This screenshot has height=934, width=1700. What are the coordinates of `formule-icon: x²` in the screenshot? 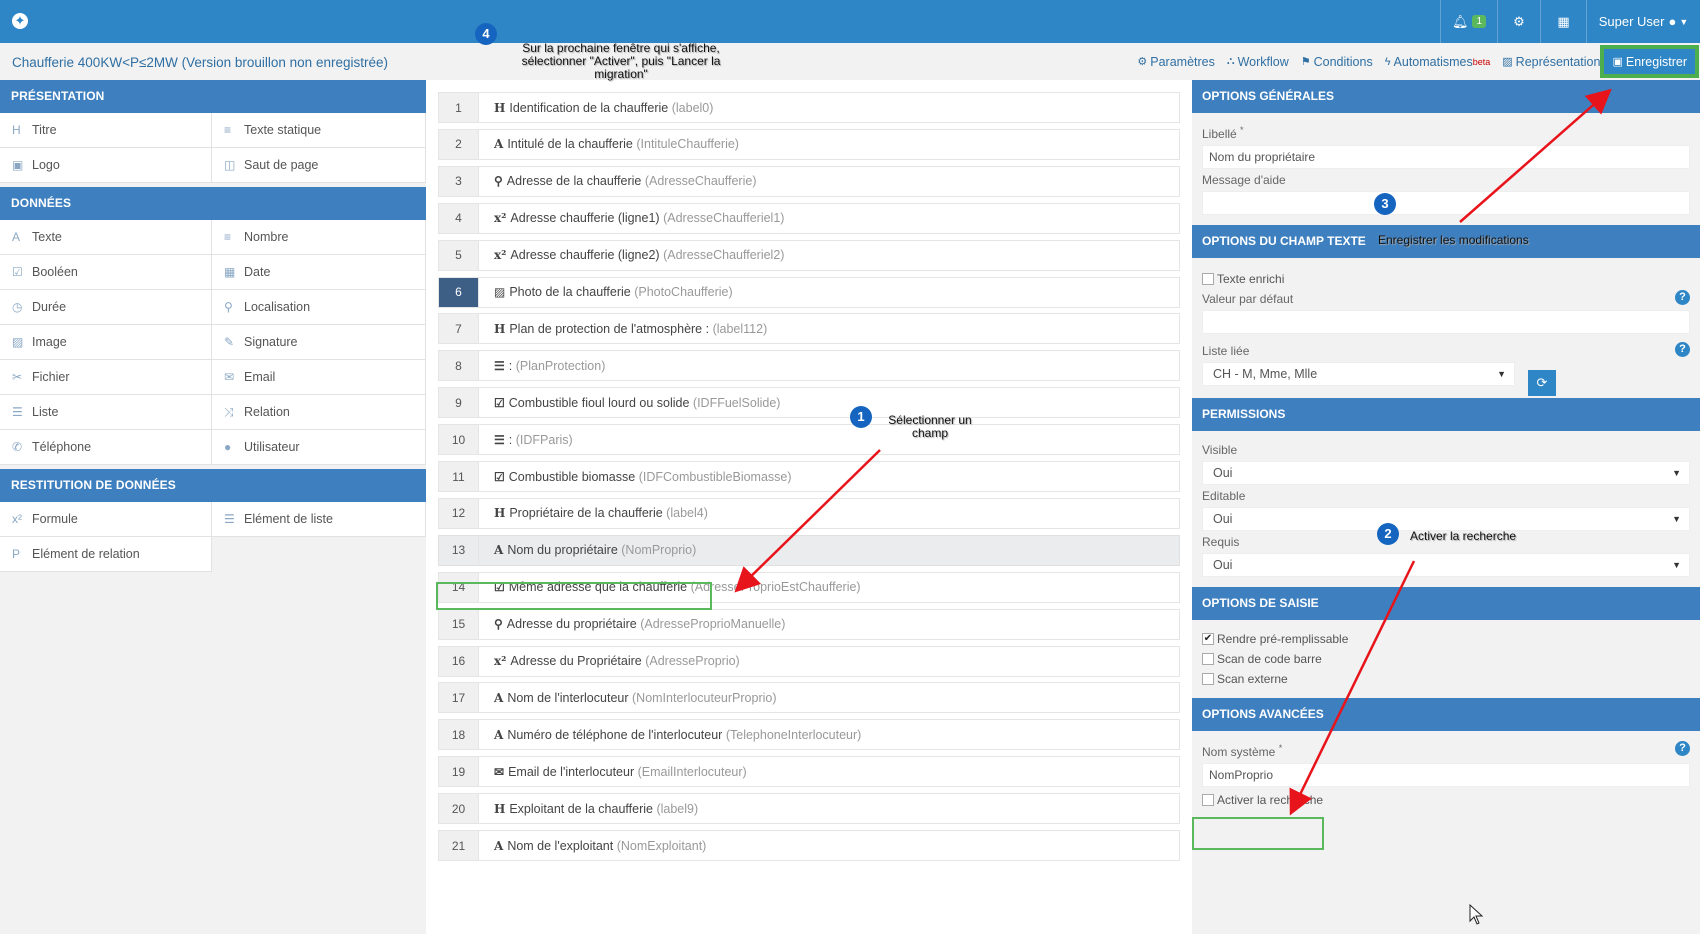 It's located at (17, 519).